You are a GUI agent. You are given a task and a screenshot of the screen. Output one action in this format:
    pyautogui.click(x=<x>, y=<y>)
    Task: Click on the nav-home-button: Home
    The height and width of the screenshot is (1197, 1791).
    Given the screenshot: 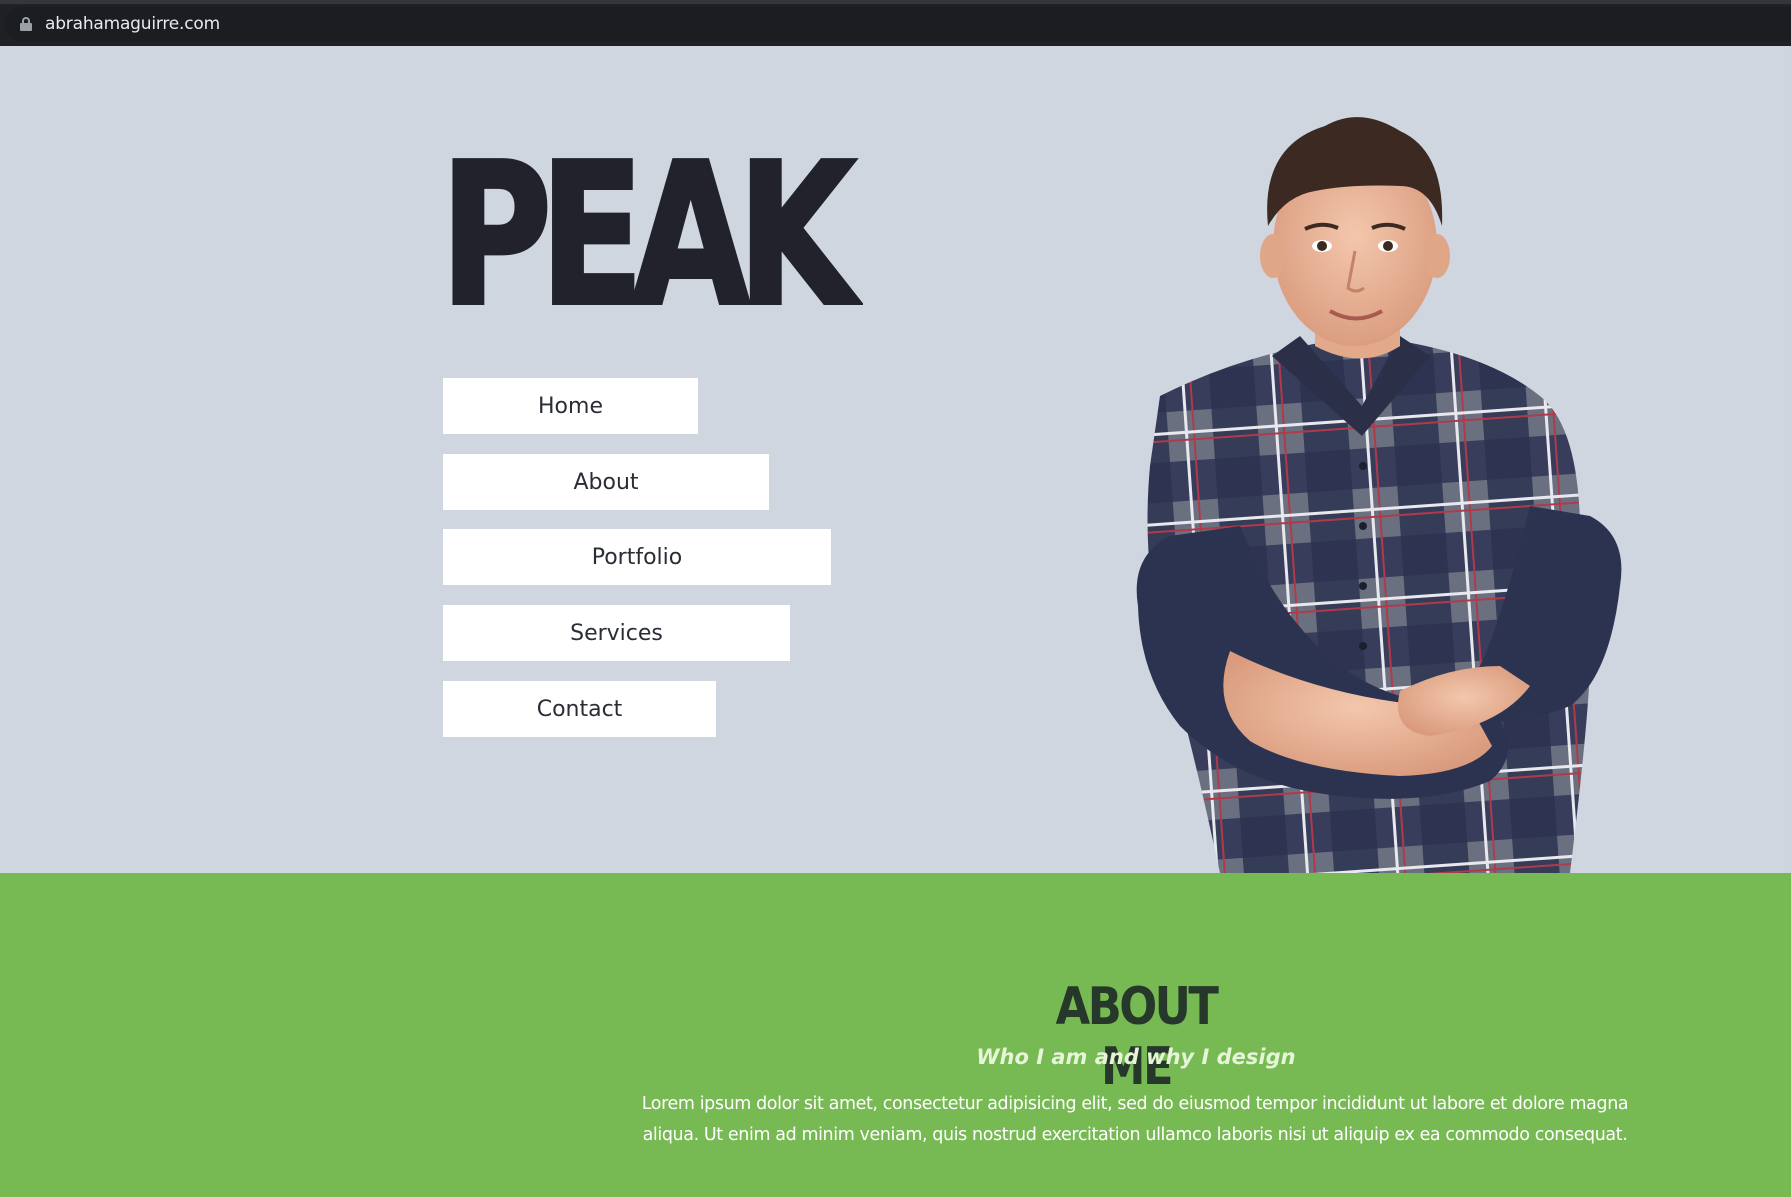 What is the action you would take?
    pyautogui.click(x=570, y=406)
    